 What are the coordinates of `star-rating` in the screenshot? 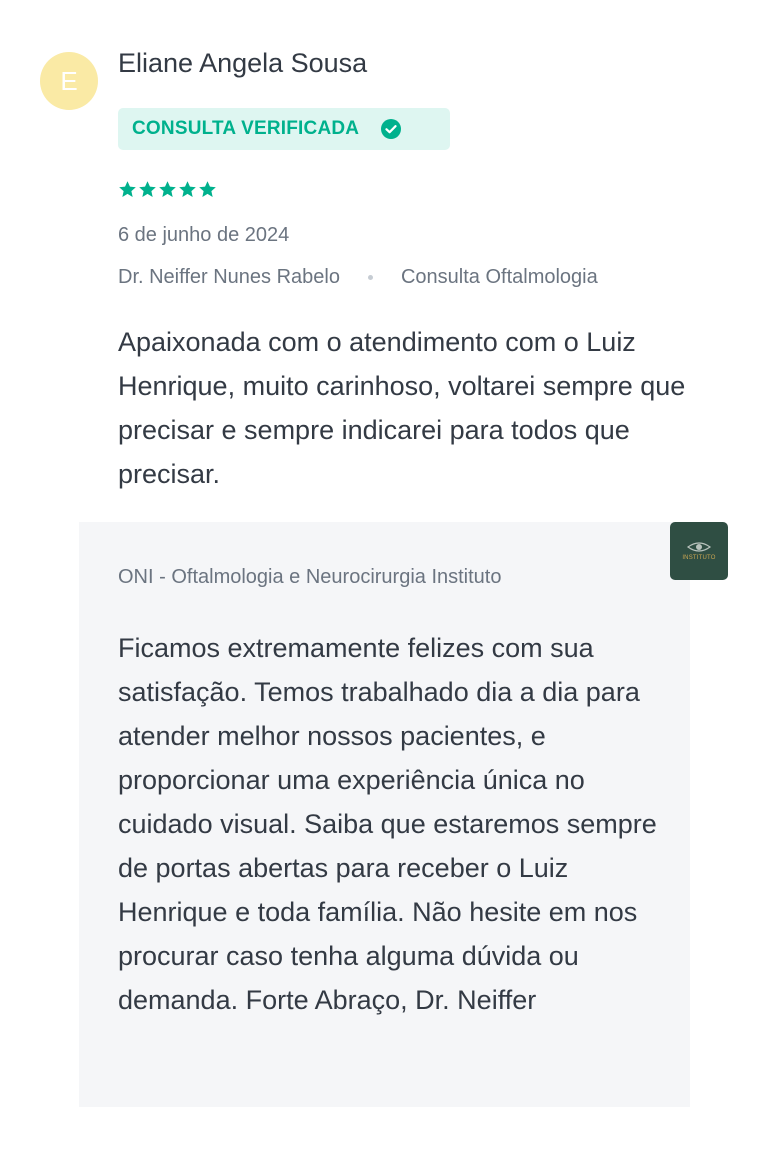 It's located at (167, 189).